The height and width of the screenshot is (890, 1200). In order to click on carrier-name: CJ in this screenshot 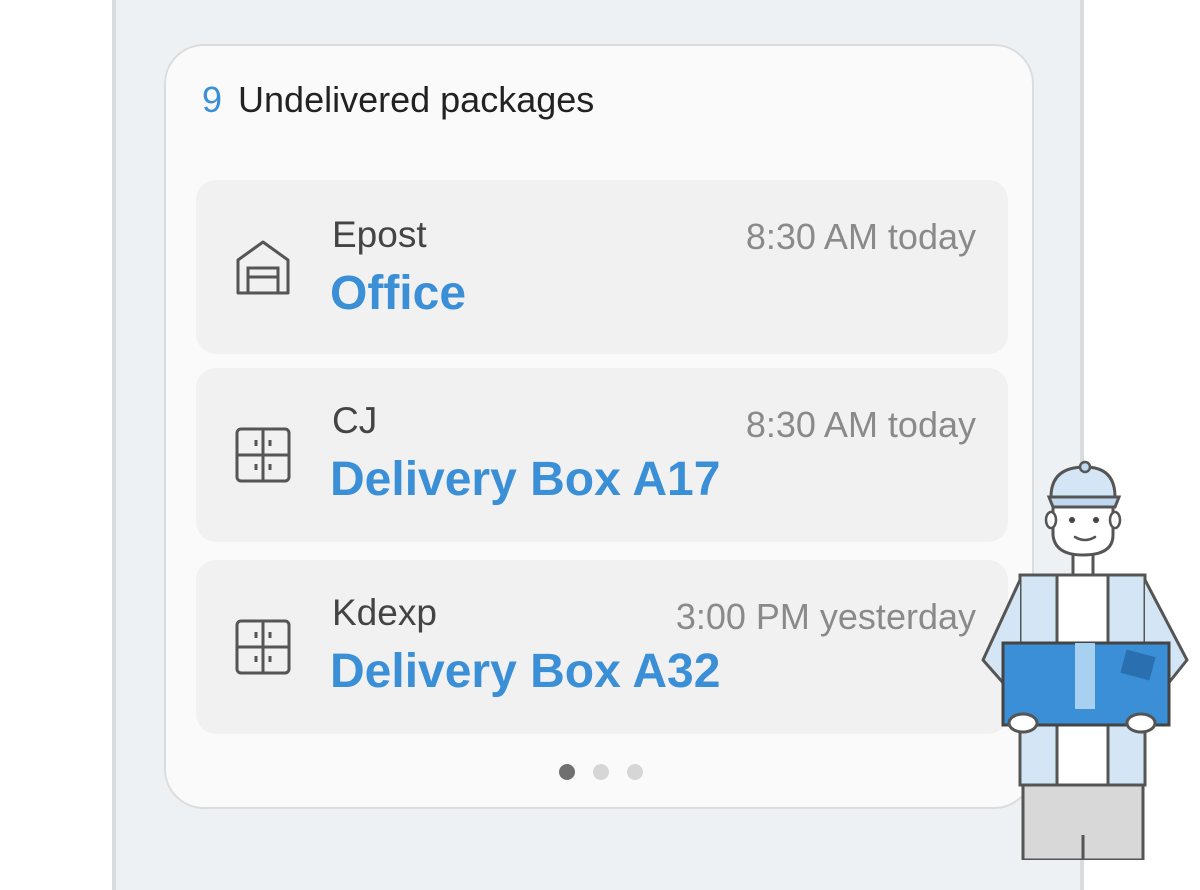, I will do `click(355, 420)`.